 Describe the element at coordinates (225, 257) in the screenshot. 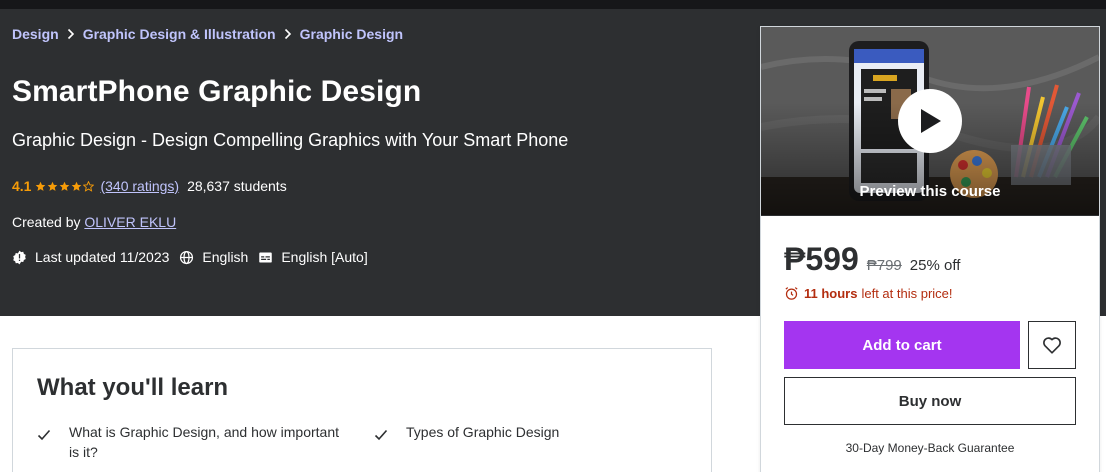

I see `language-text: English` at that location.